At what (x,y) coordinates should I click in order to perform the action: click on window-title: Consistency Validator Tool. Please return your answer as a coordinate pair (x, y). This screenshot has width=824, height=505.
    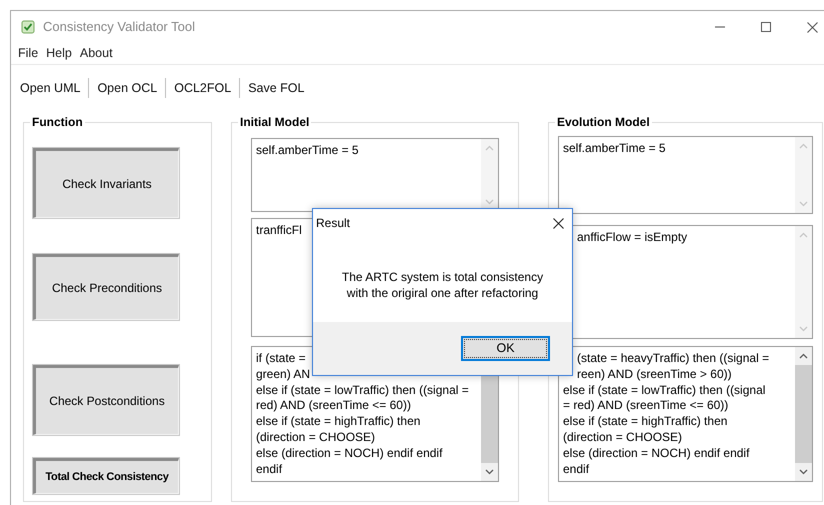
    Looking at the image, I should click on (119, 27).